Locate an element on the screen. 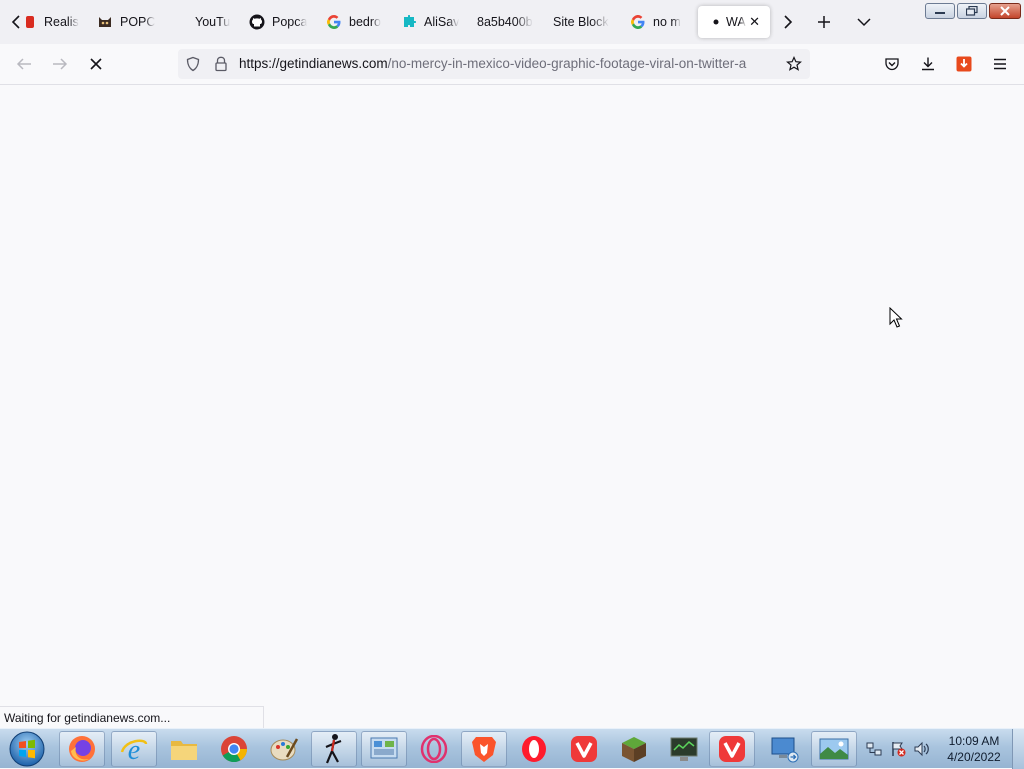 This screenshot has width=1024, height=769. download-helper-extension-icon is located at coordinates (964, 64).